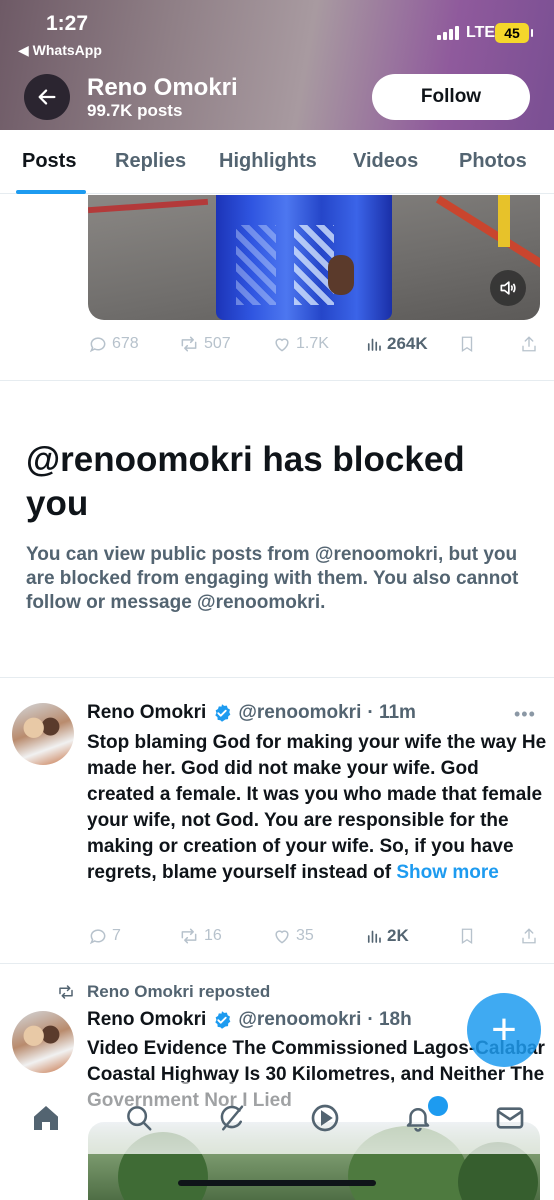 This screenshot has height=1200, width=554. I want to click on profile-name: Reno Omokri, so click(162, 87).